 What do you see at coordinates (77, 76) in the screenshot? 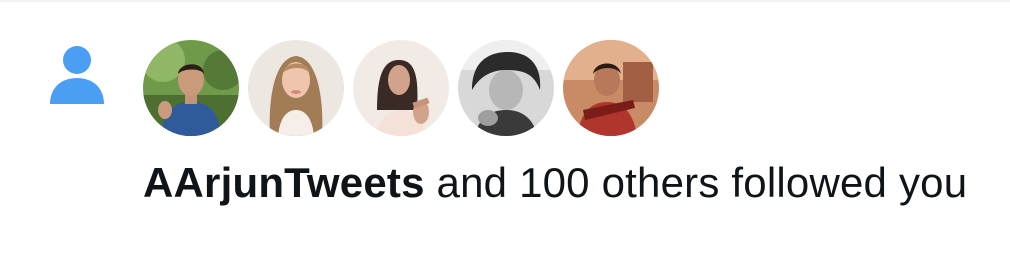
I see `person-icon` at bounding box center [77, 76].